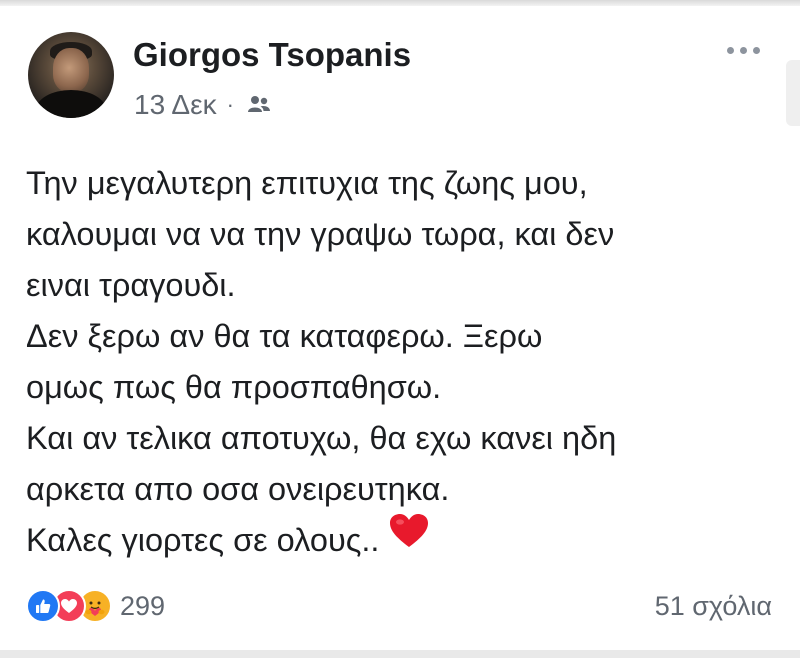  What do you see at coordinates (234, 387) in the screenshot?
I see `post-body-line: ομως πως θα προσπαθησω.` at bounding box center [234, 387].